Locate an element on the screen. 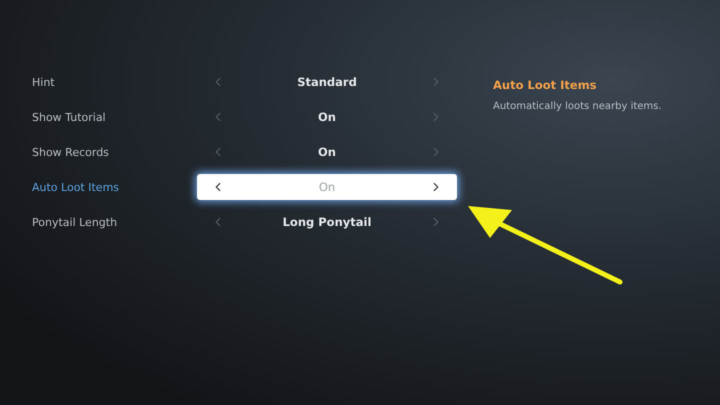 This screenshot has height=405, width=720. description-title: Auto Loot Items is located at coordinates (545, 85).